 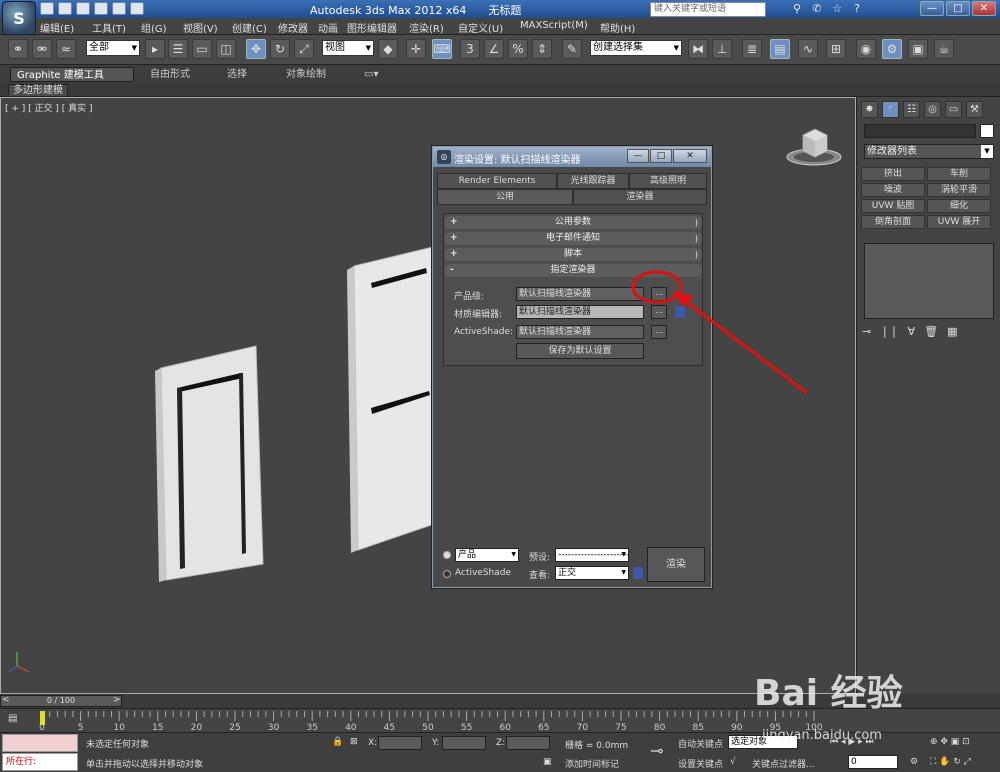 I want to click on set-key-icon: ⊸, so click(x=656, y=750).